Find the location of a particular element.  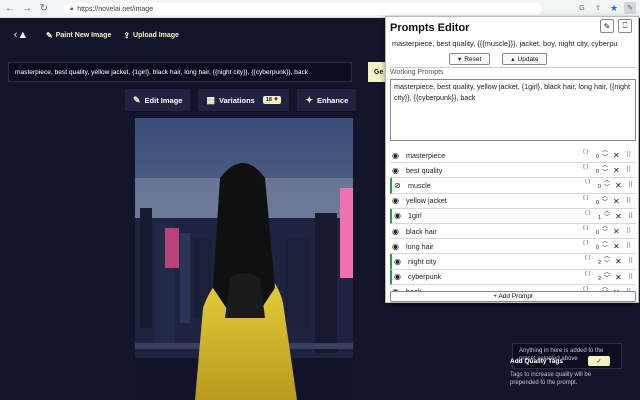

update-label: Update is located at coordinates (528, 59).